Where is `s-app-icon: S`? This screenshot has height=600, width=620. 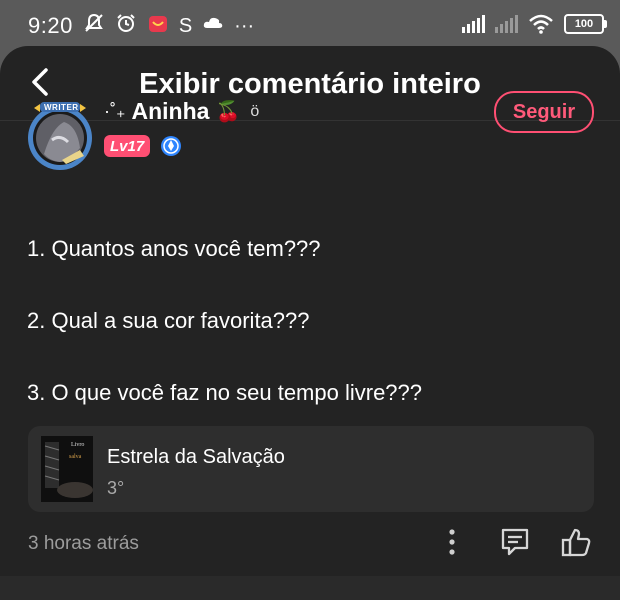
s-app-icon: S is located at coordinates (185, 25).